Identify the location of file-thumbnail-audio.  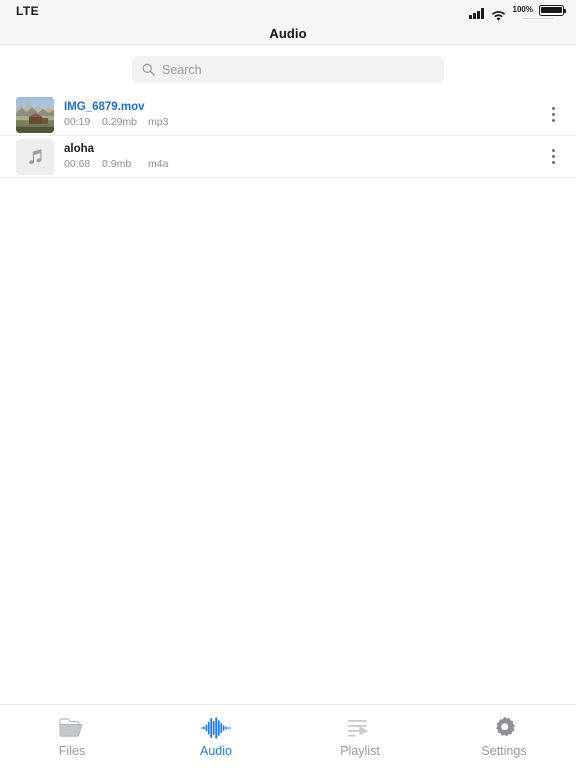
(35, 156).